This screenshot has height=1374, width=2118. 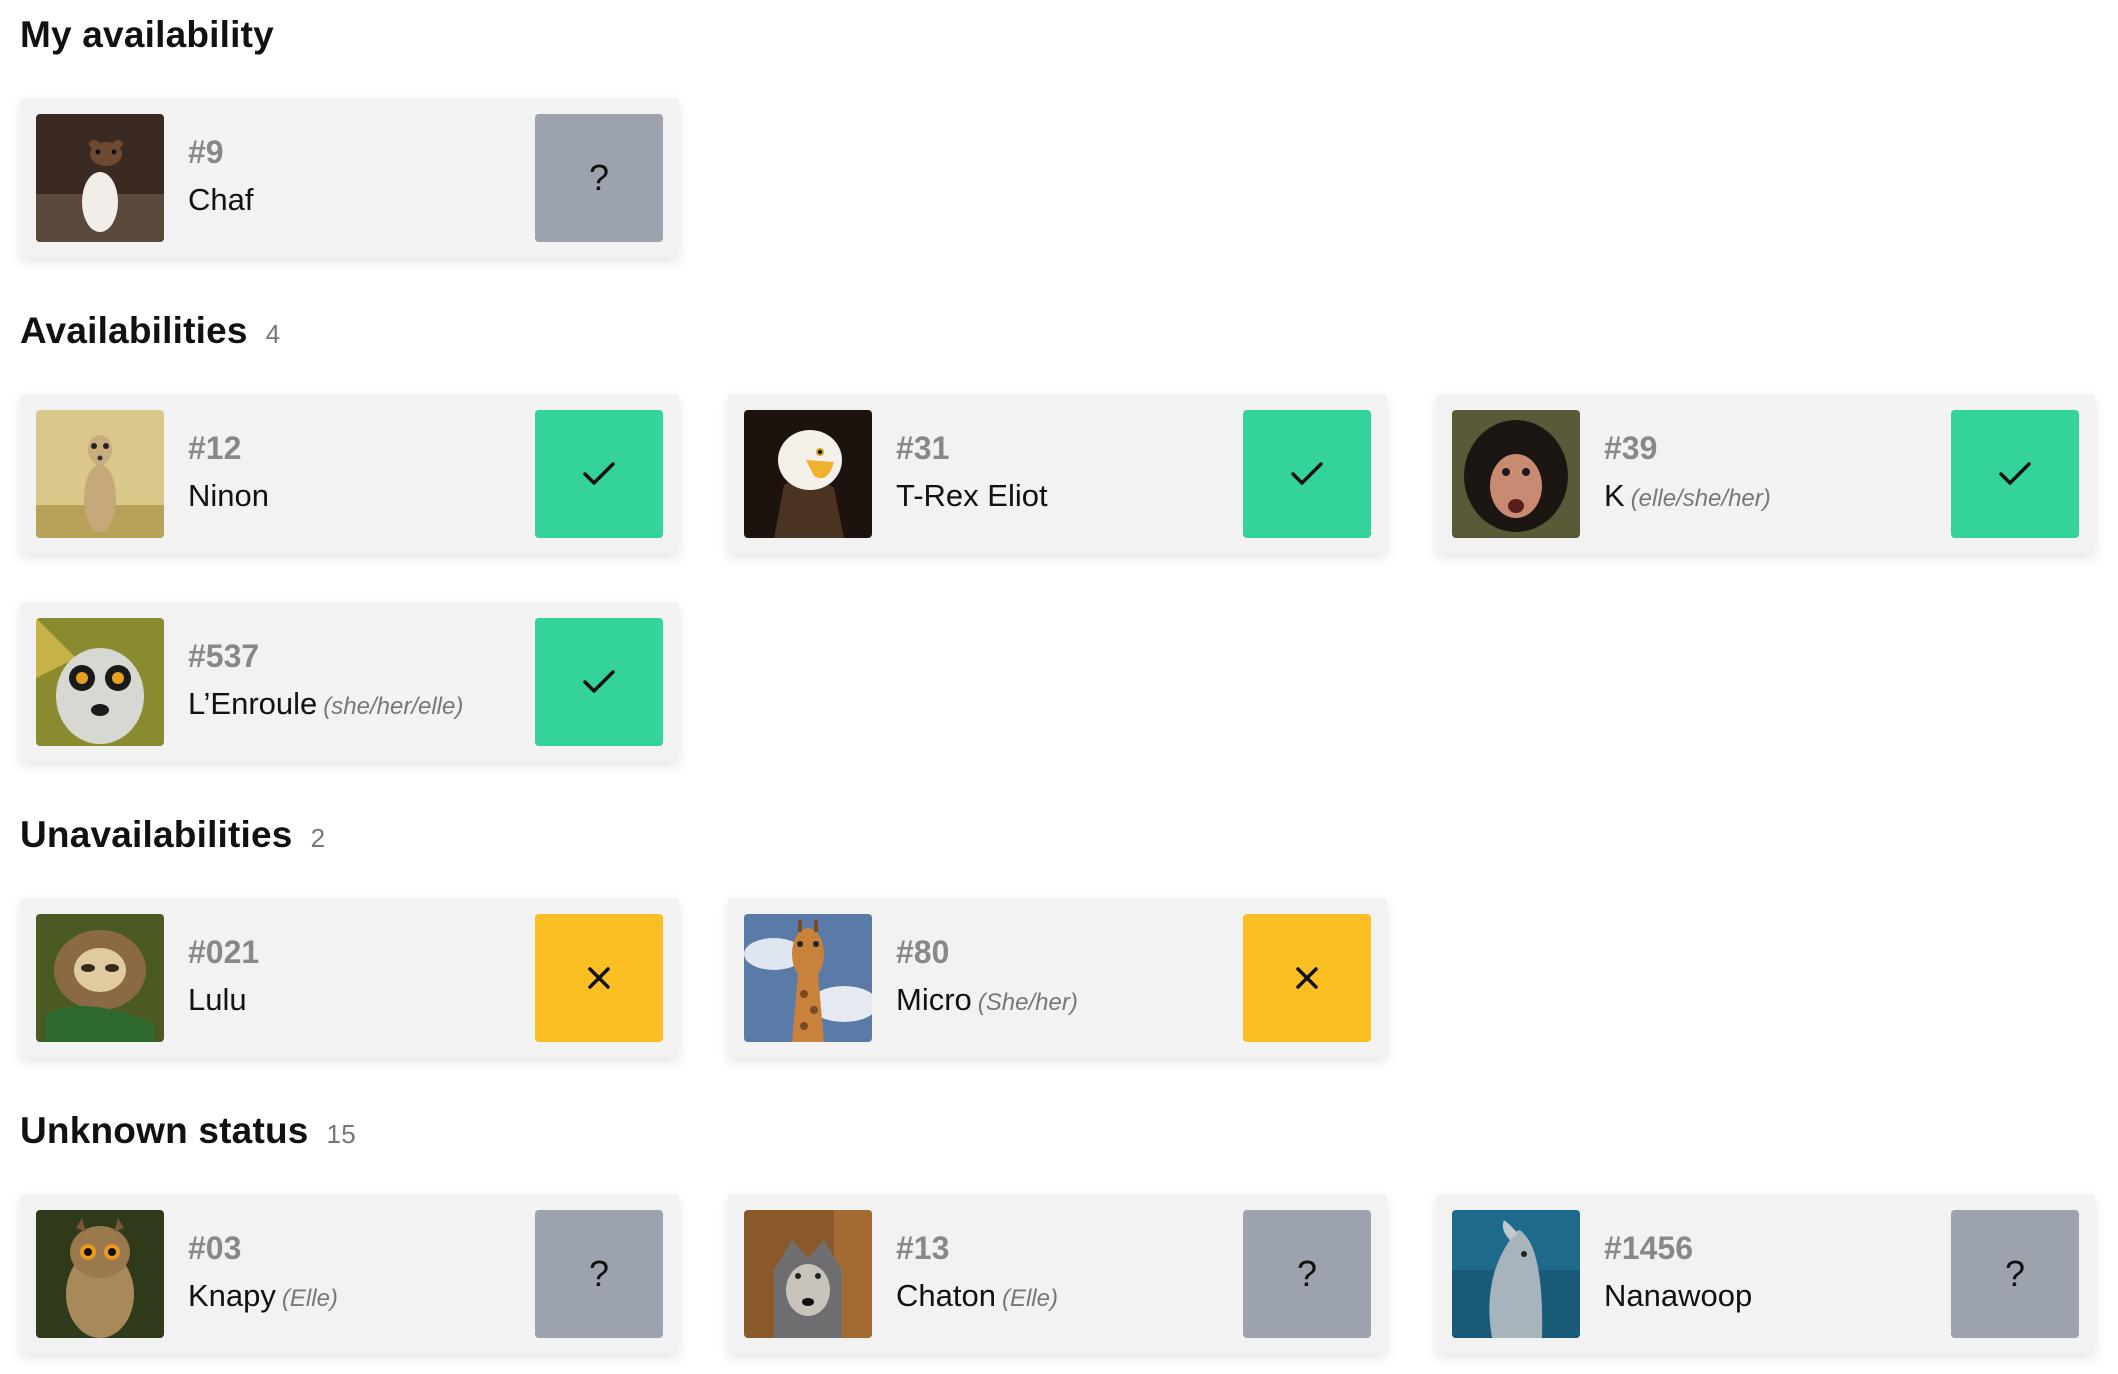 I want to click on member-name-line: Chaton (Elle), so click(x=977, y=1296).